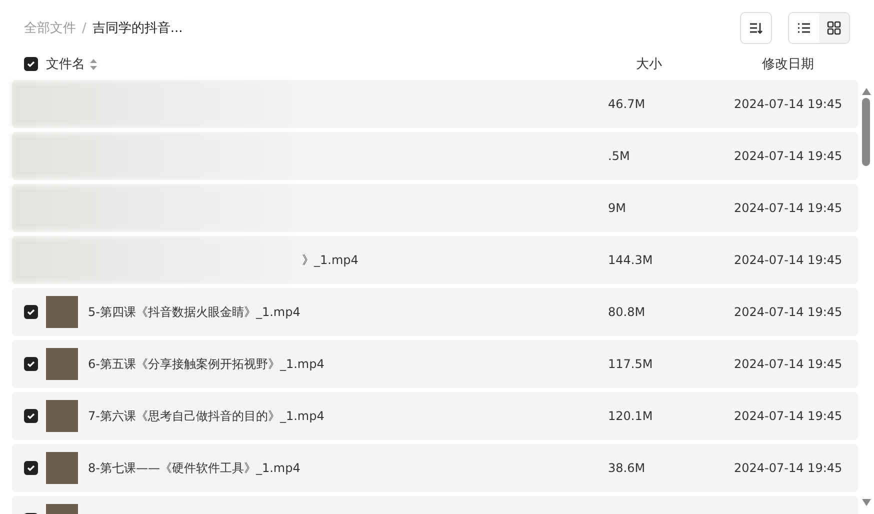 The width and height of the screenshot is (874, 514). What do you see at coordinates (194, 468) in the screenshot?
I see `file-name: 8-第七课——《硬件软件工具》_1.mp4` at bounding box center [194, 468].